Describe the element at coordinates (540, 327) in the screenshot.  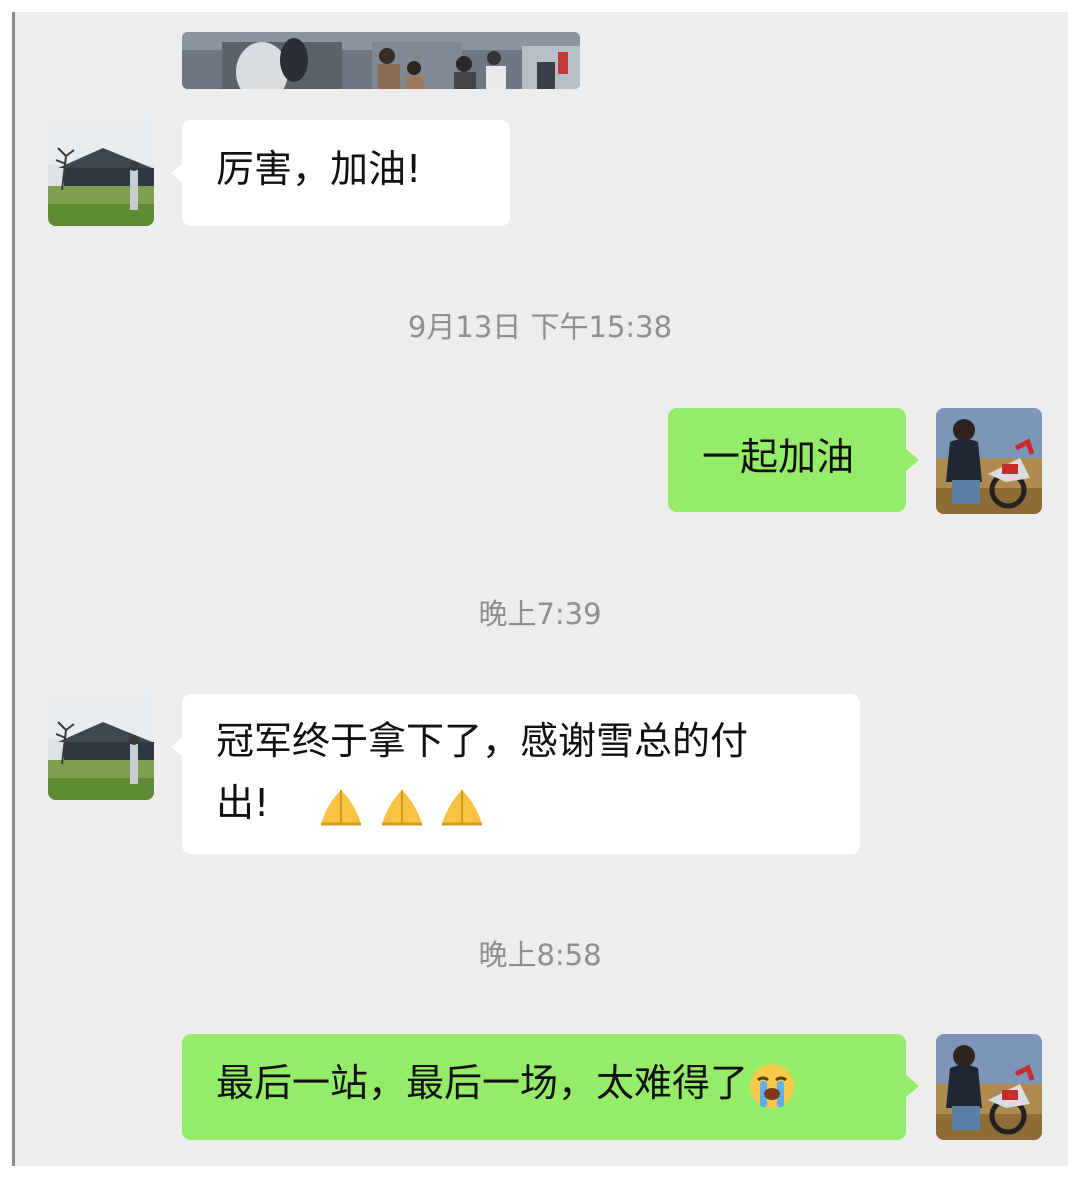
I see `message-timestamp: 9月13日 下午15:38` at that location.